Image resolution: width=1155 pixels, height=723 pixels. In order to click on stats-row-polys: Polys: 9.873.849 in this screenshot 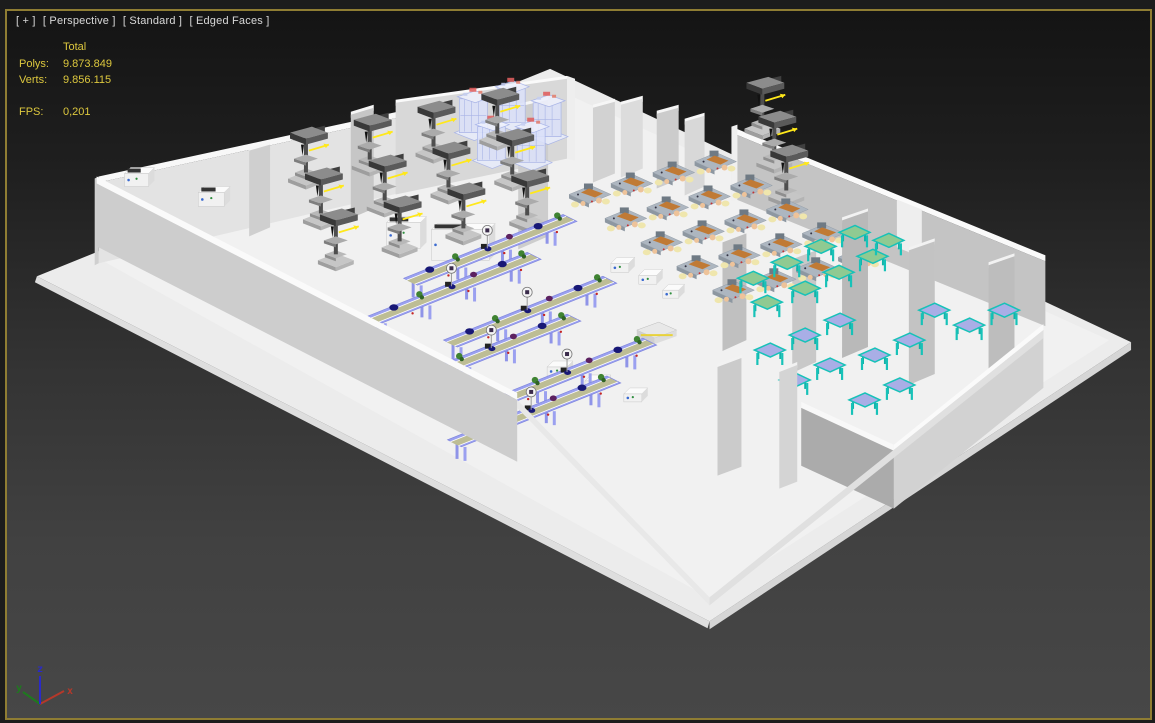, I will do `click(65, 64)`.